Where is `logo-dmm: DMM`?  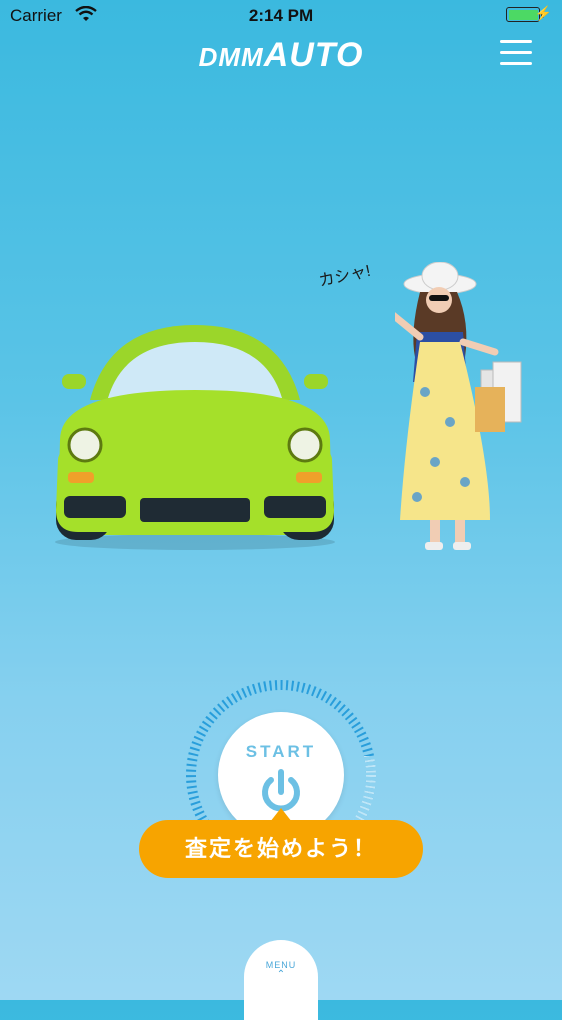 logo-dmm: DMM is located at coordinates (231, 57).